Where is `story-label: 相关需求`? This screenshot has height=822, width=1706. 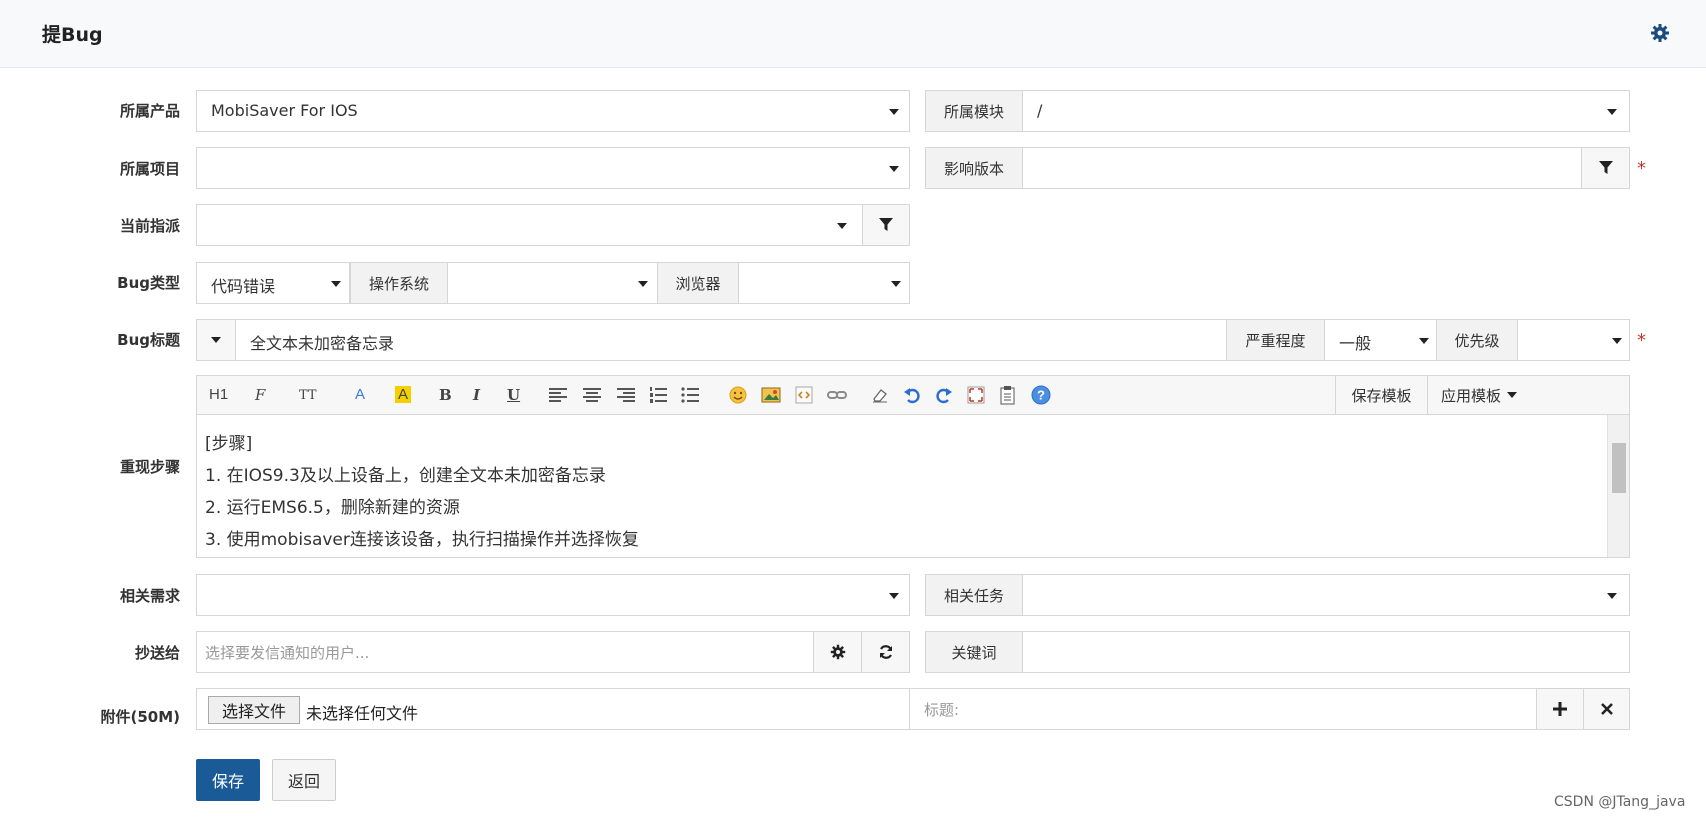
story-label: 相关需求 is located at coordinates (149, 596).